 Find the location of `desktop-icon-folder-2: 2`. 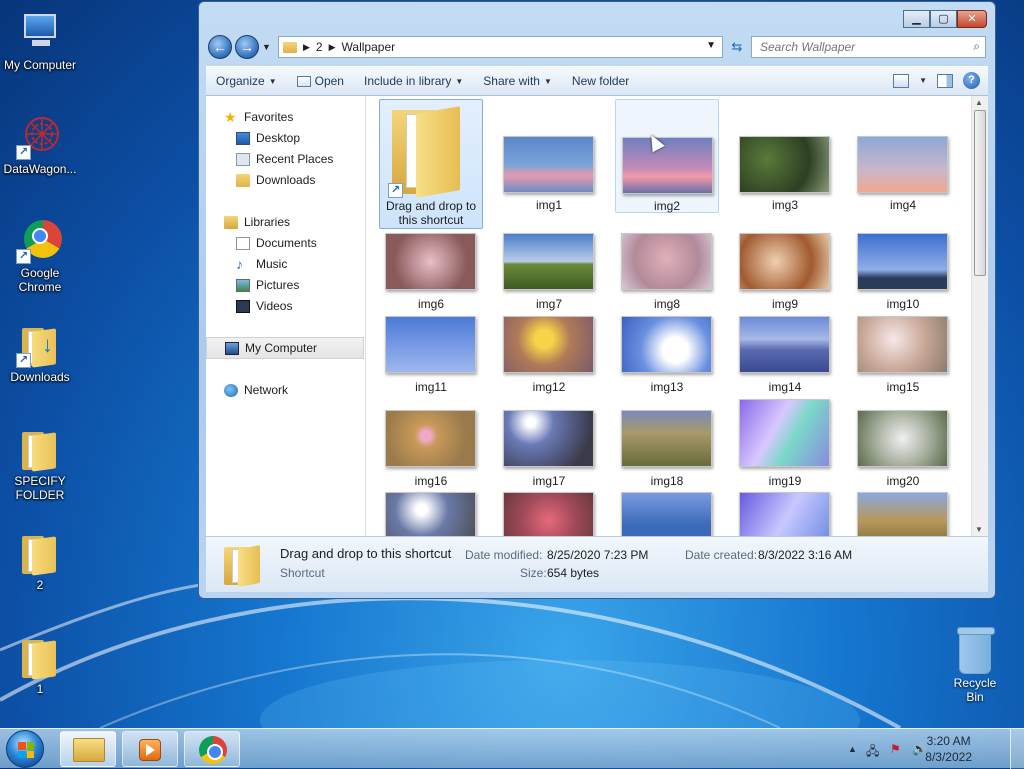

desktop-icon-folder-2: 2 is located at coordinates (40, 560).